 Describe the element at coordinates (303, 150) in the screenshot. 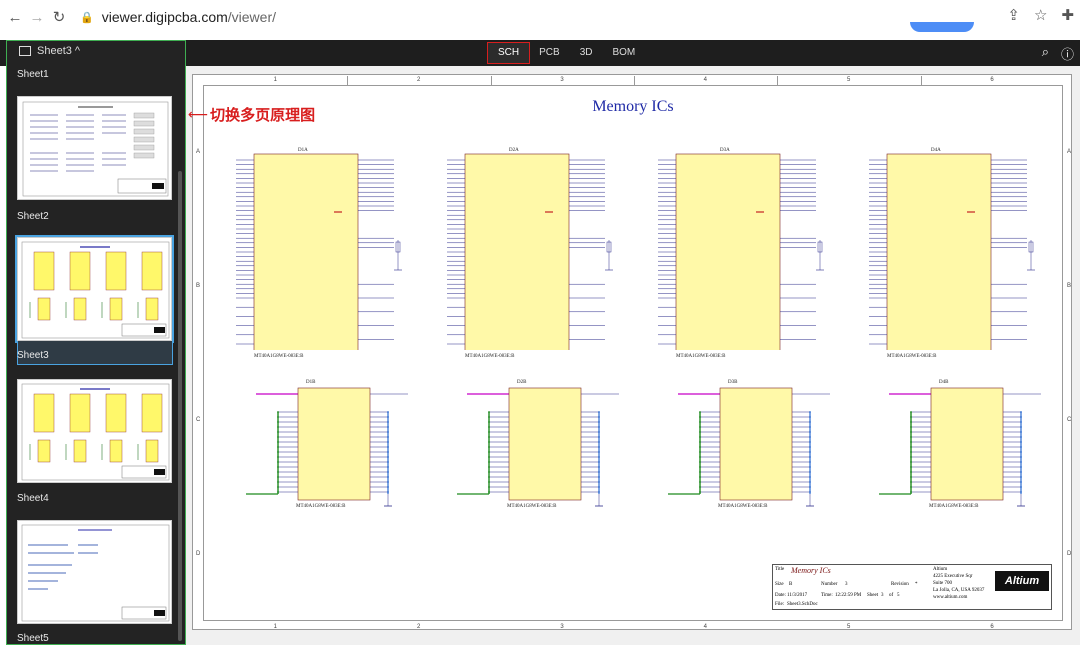

I see `ic-designator: D1A` at that location.